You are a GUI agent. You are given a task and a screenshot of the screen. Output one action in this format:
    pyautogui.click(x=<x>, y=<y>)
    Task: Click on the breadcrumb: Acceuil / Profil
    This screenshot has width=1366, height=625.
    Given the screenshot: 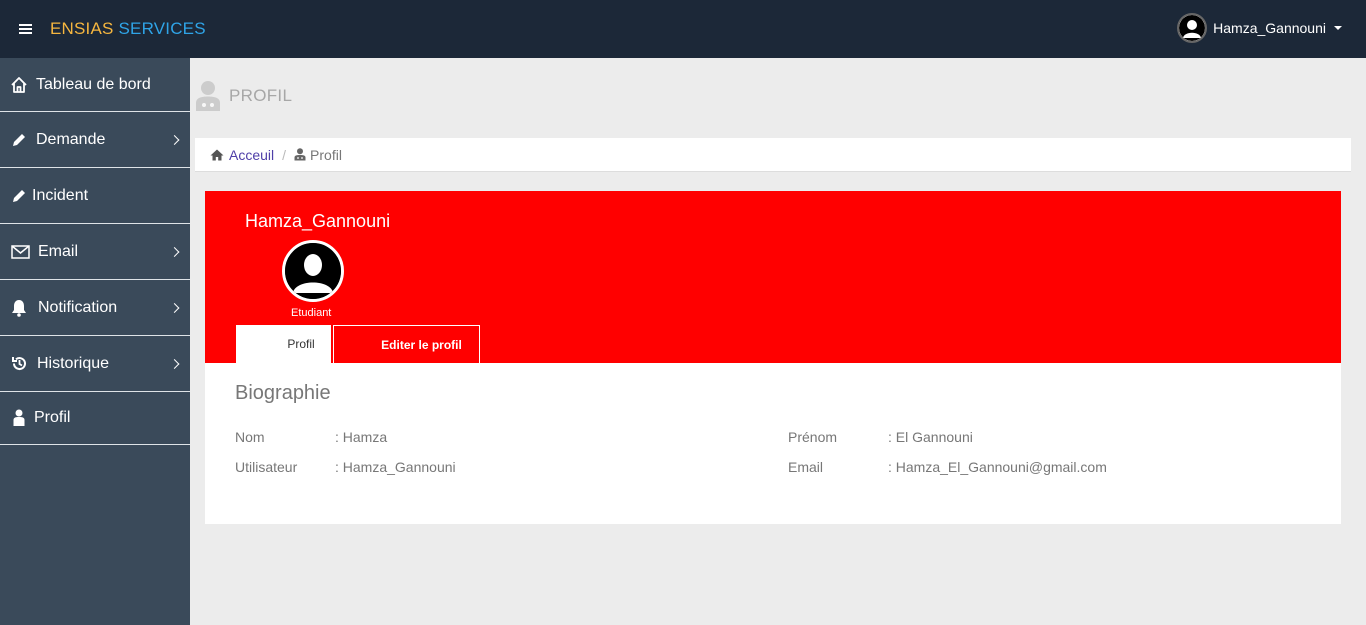 What is the action you would take?
    pyautogui.click(x=773, y=155)
    